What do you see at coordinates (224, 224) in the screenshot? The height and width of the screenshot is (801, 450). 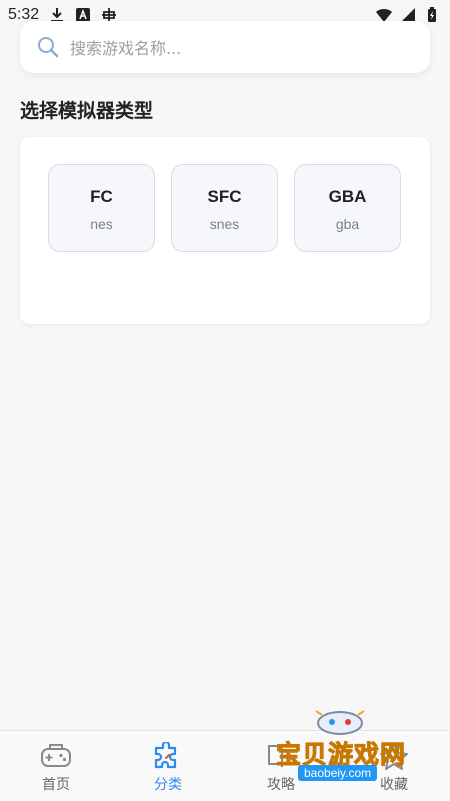 I see `emulator-subtitle: snes` at bounding box center [224, 224].